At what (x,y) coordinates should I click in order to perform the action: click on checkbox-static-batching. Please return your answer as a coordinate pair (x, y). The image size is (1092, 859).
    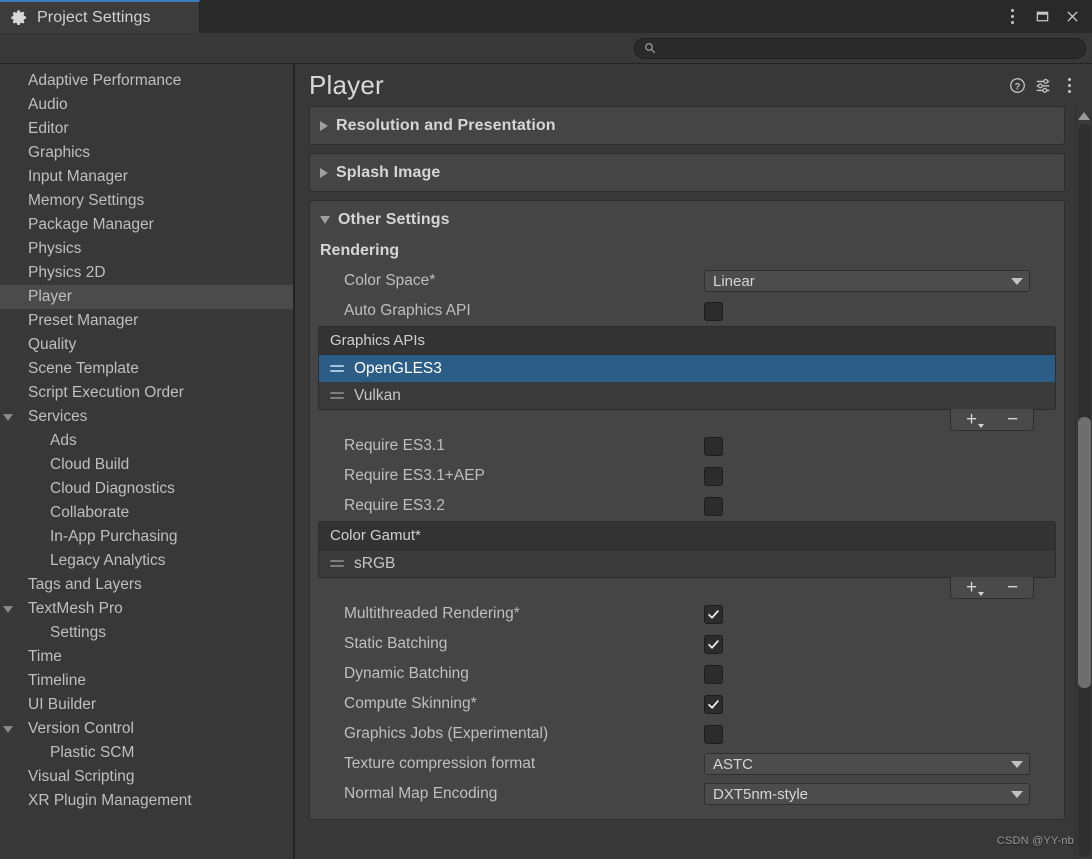
    Looking at the image, I should click on (713, 644).